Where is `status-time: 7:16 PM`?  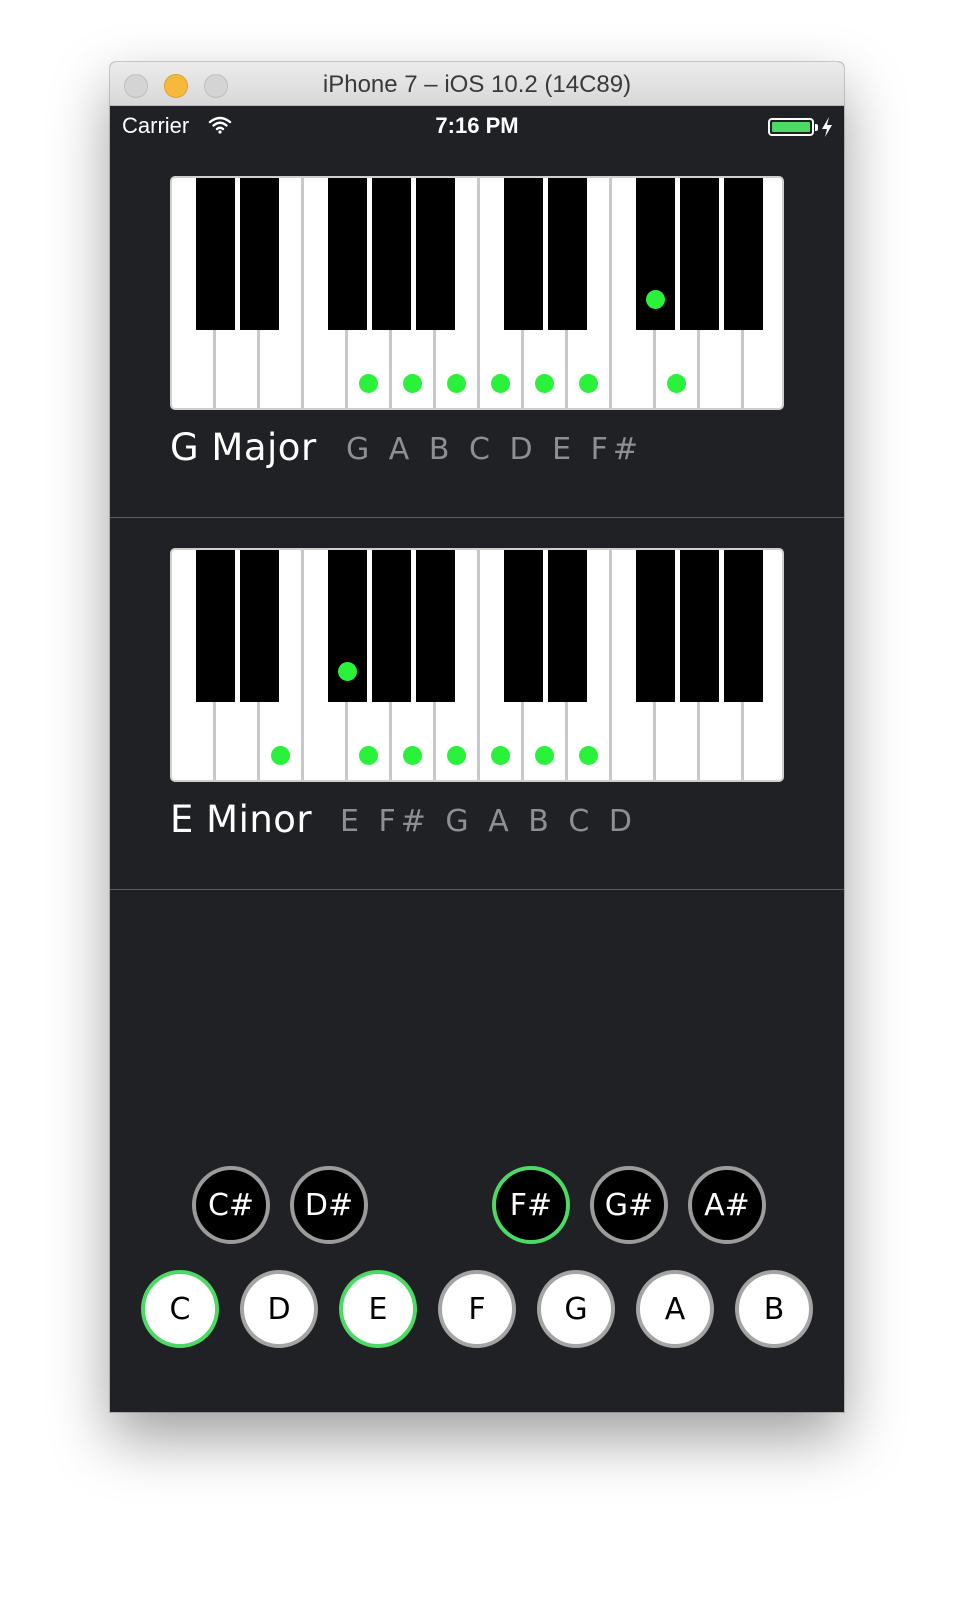
status-time: 7:16 PM is located at coordinates (477, 125).